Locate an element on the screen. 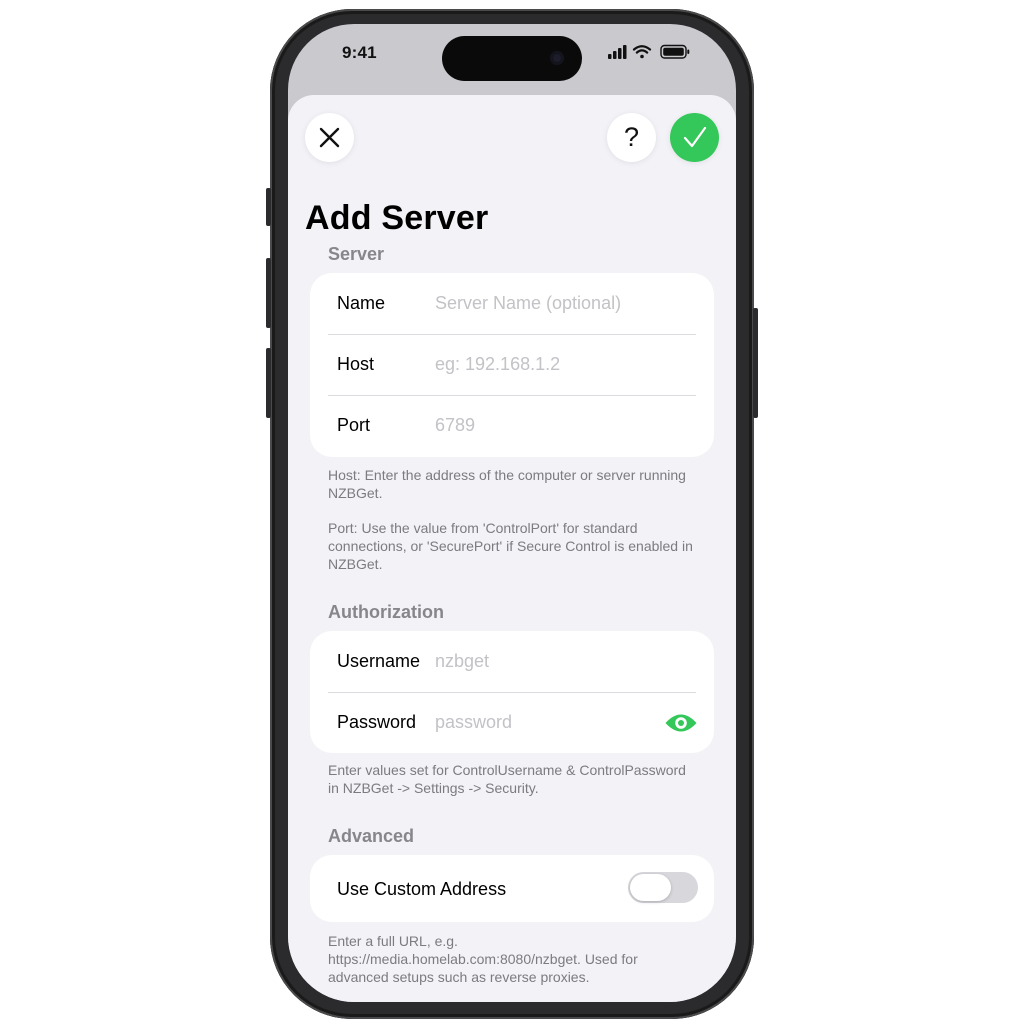 Image resolution: width=1024 pixels, height=1024 pixels. section-header-server: Server is located at coordinates (356, 254).